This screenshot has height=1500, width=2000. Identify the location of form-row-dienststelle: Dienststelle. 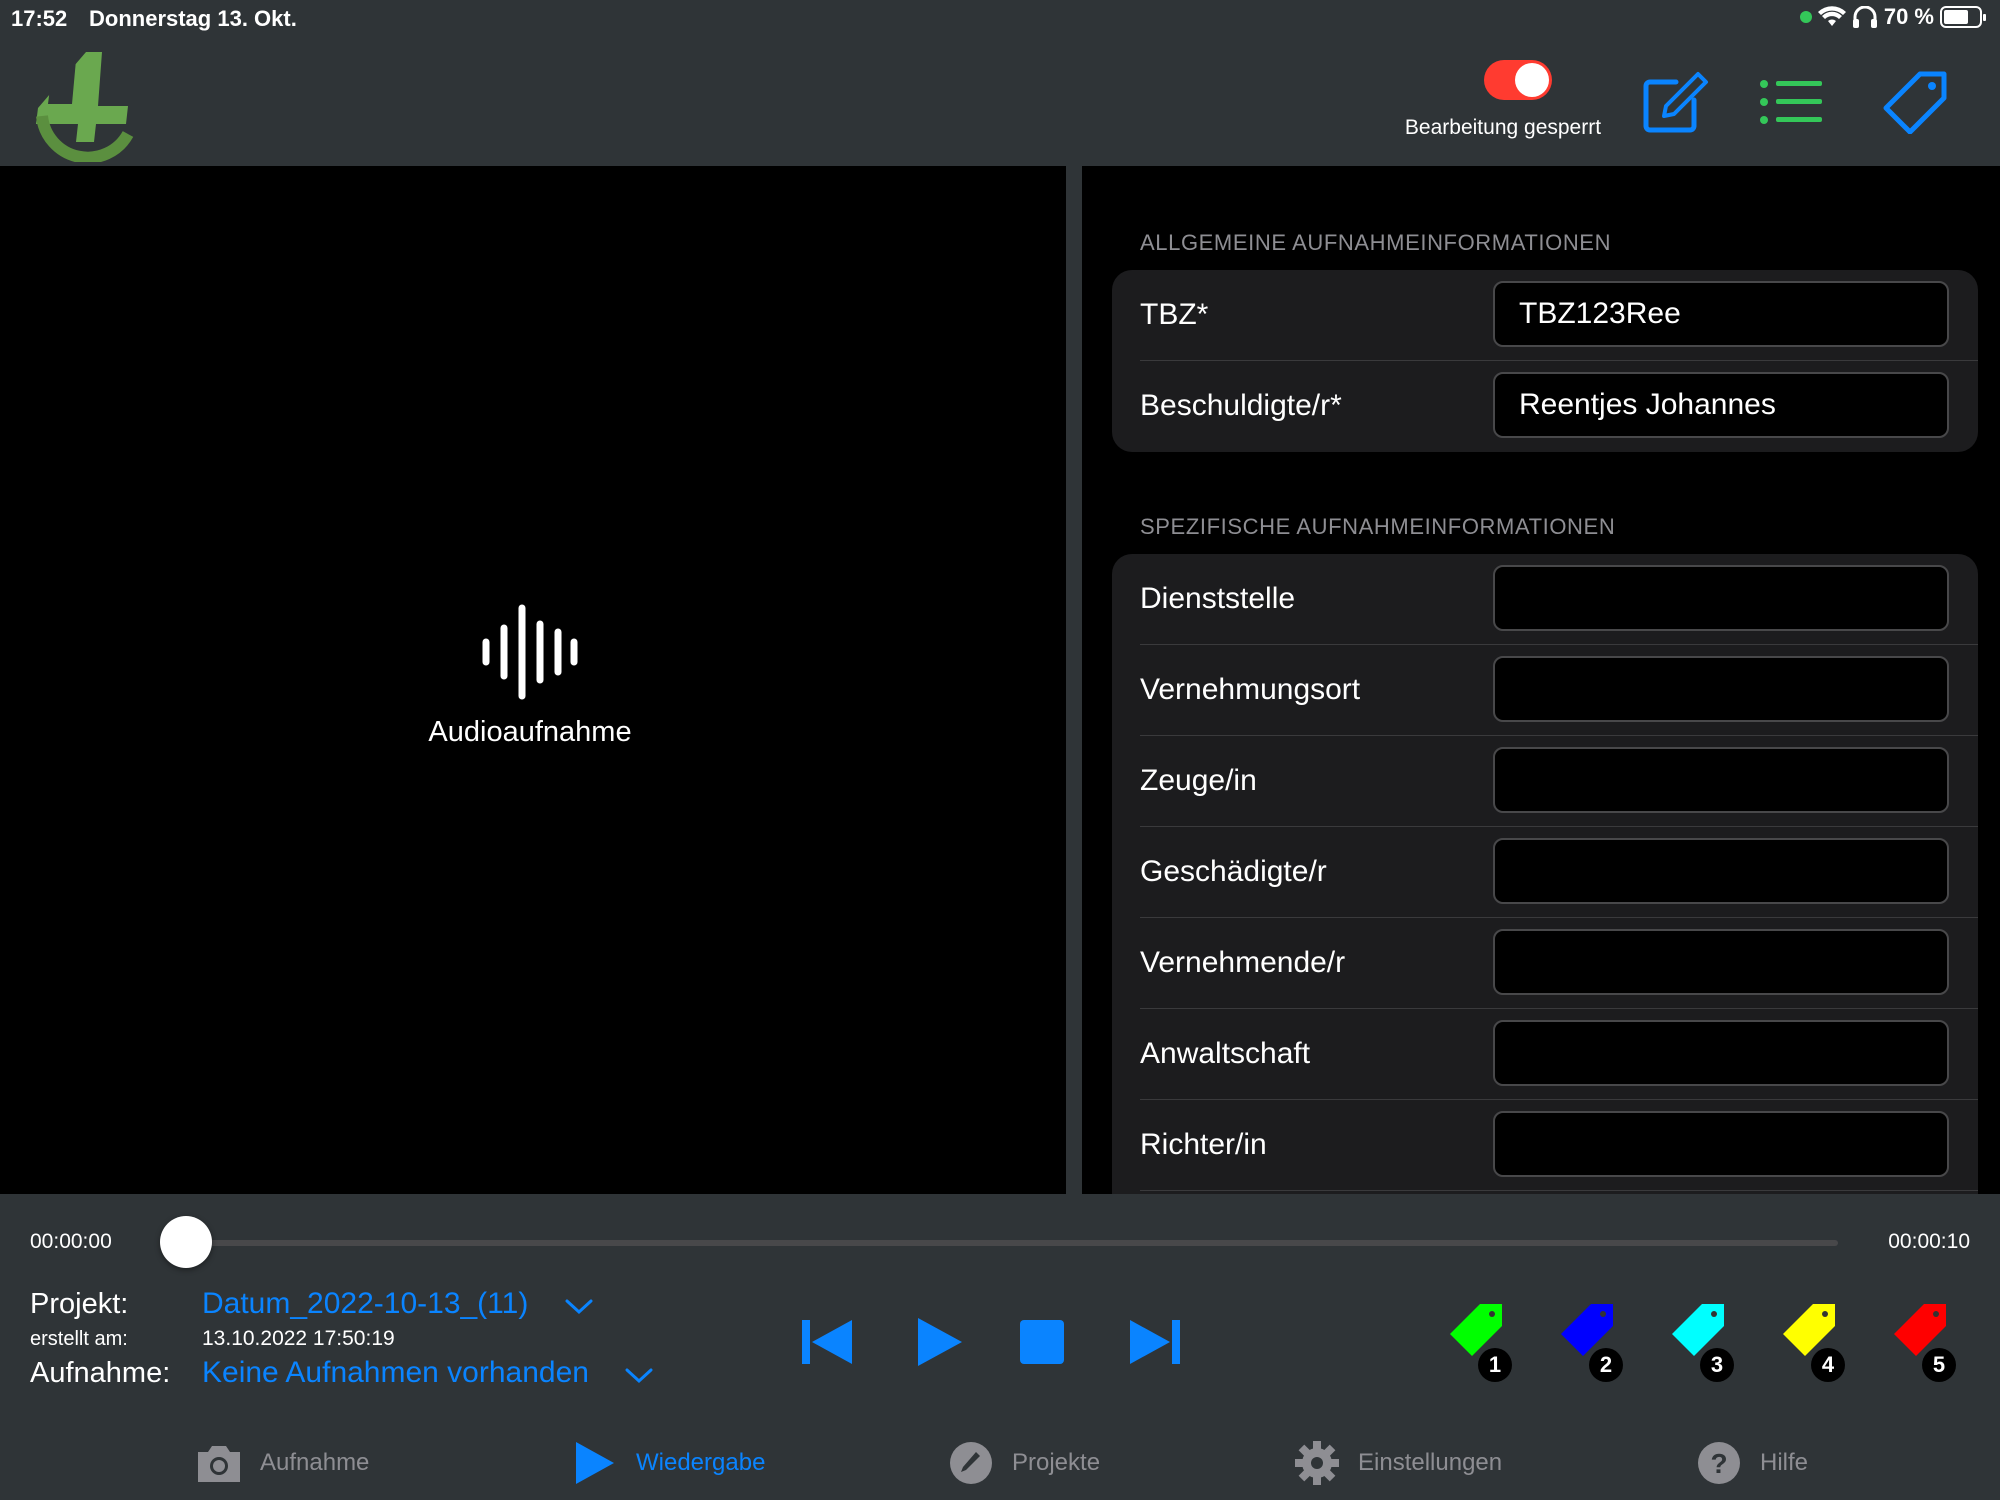
(1545, 599).